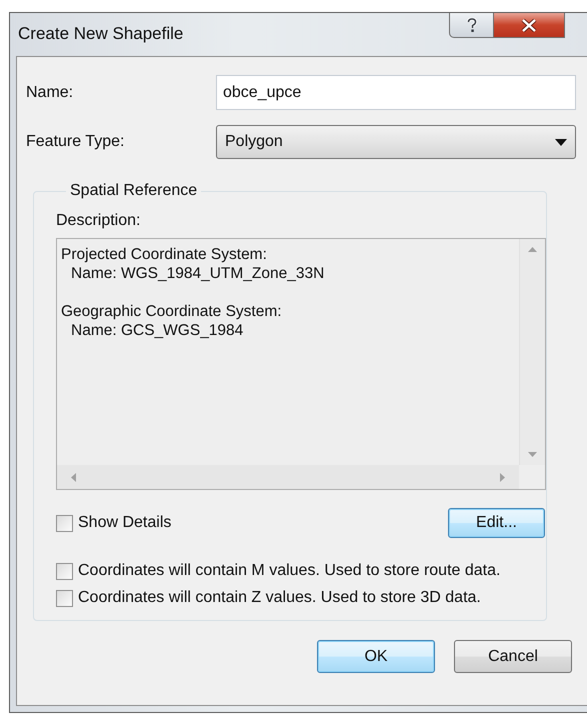  What do you see at coordinates (125, 523) in the screenshot?
I see `checkbox-label: Show Details` at bounding box center [125, 523].